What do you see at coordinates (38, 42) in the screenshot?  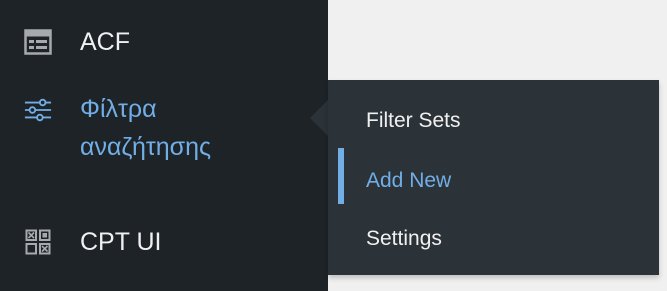 I see `table-grid-icon` at bounding box center [38, 42].